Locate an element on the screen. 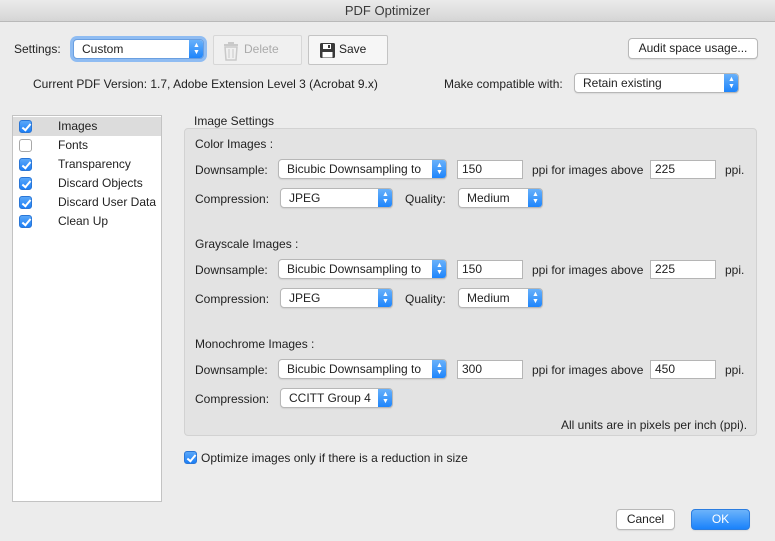 The width and height of the screenshot is (775, 541). save-button: Save is located at coordinates (348, 50).